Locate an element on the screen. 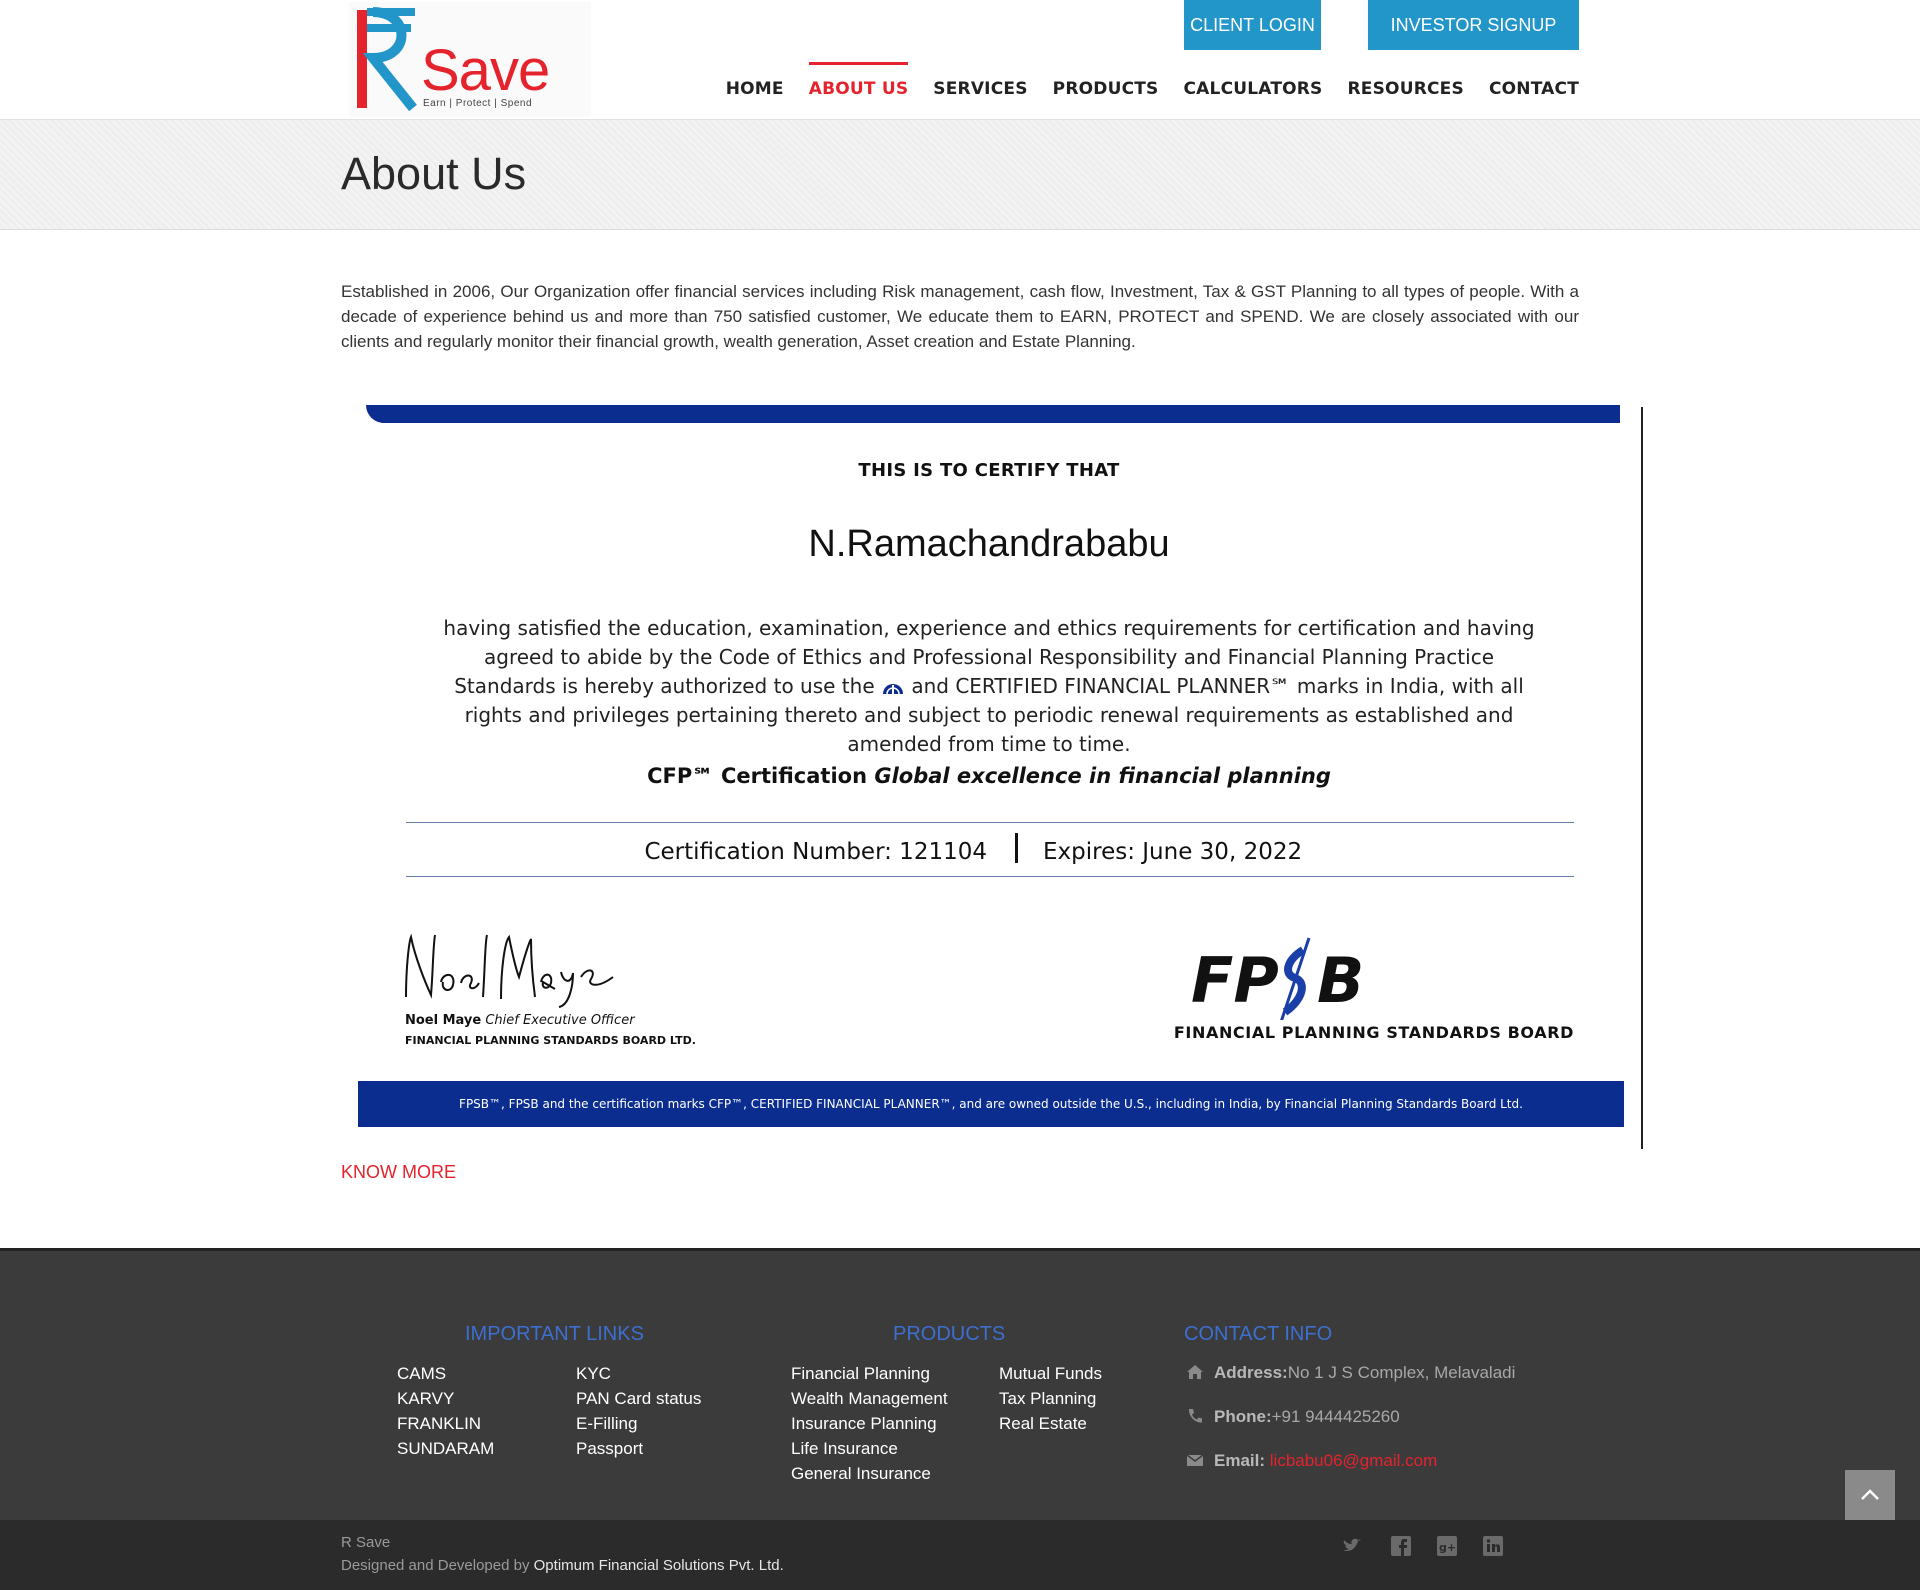 Image resolution: width=1920 pixels, height=1590 pixels. svg-text: g+ is located at coordinates (1447, 1547).